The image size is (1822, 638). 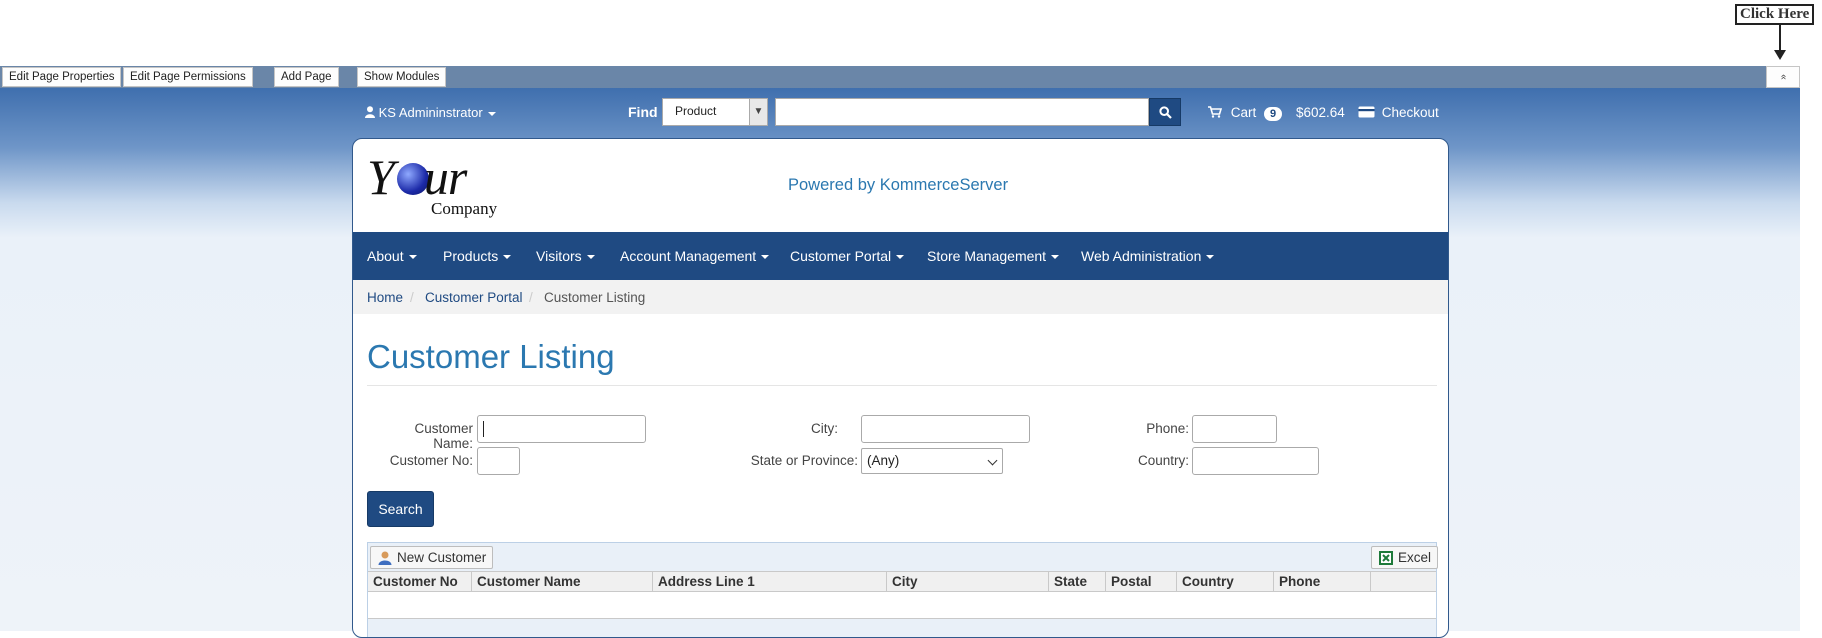 What do you see at coordinates (188, 77) in the screenshot?
I see `edit-page-permissions-button: Edit Page Permissions` at bounding box center [188, 77].